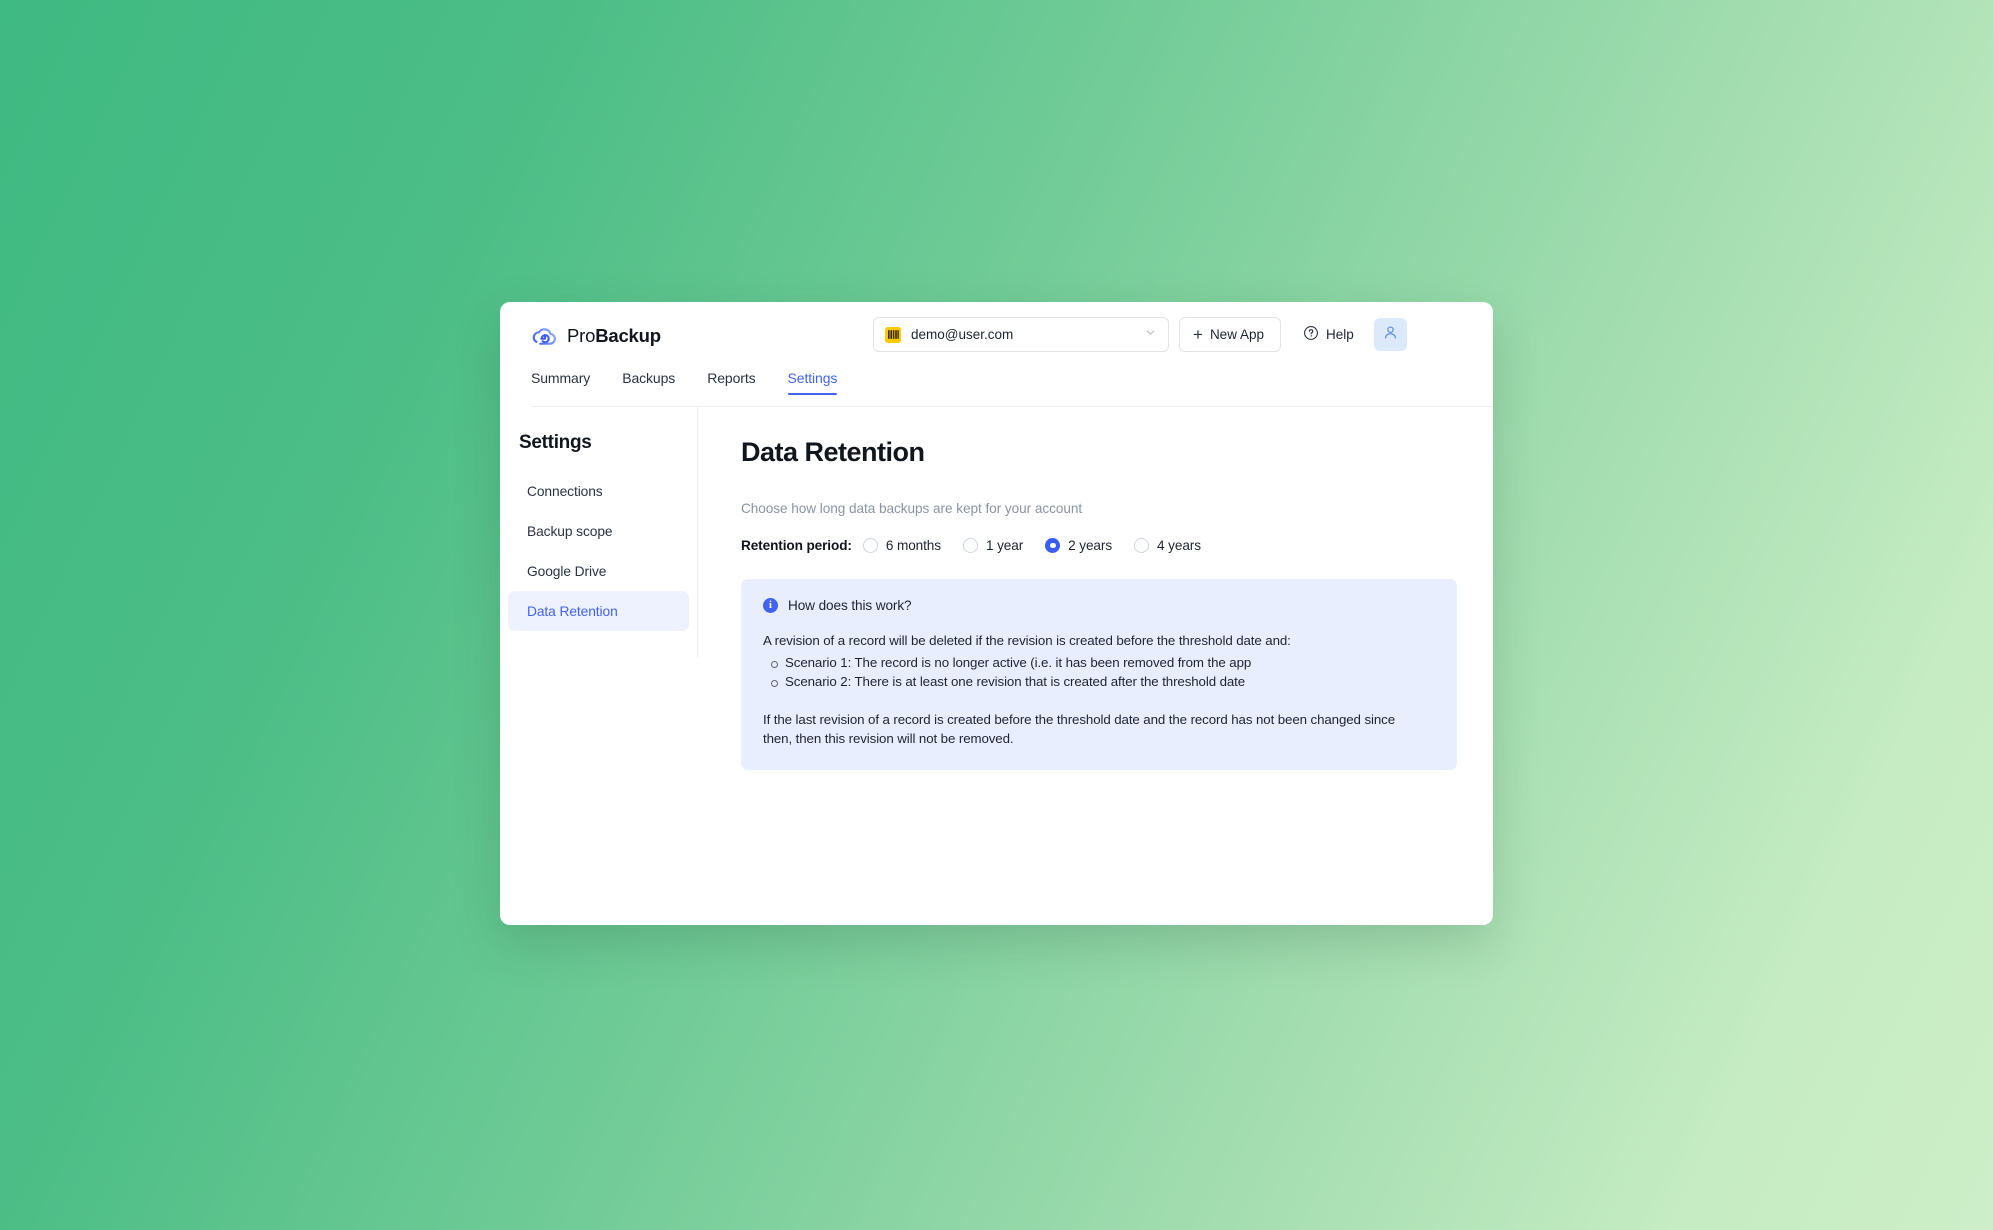  What do you see at coordinates (628, 335) in the screenshot?
I see `brand-name-backup: Backup` at bounding box center [628, 335].